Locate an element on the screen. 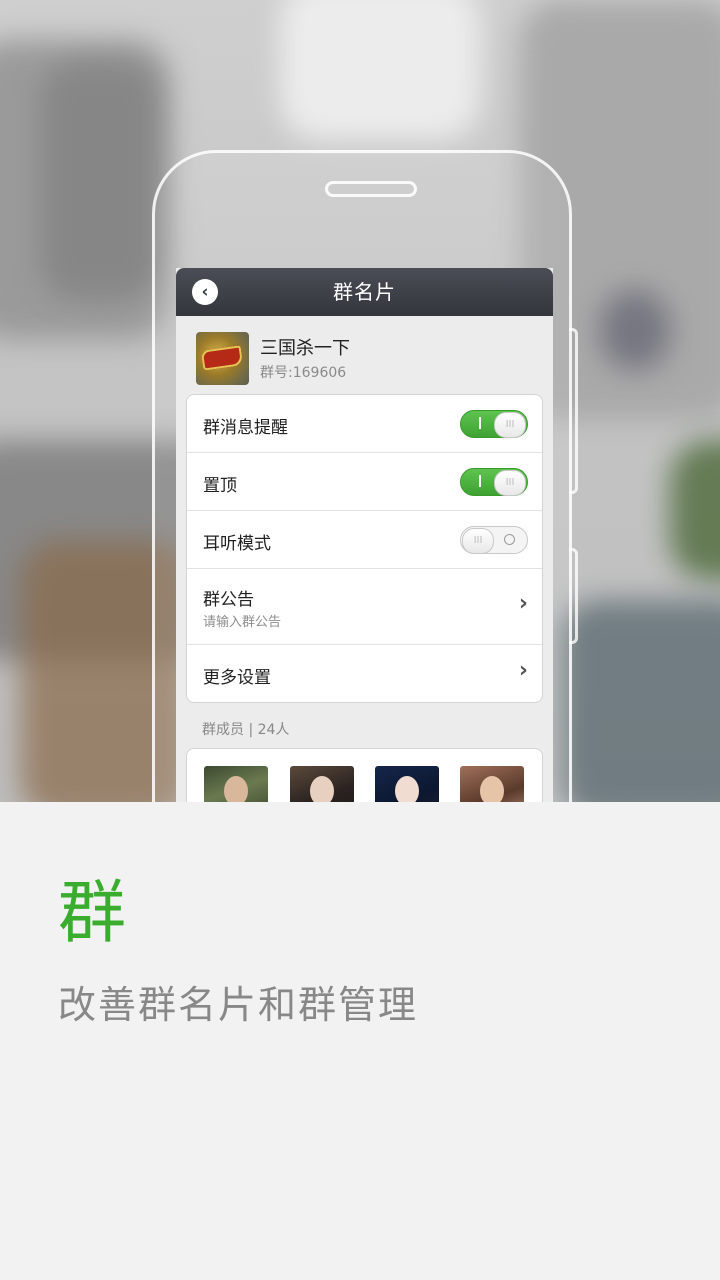 The image size is (720, 1280). members-card is located at coordinates (364, 775).